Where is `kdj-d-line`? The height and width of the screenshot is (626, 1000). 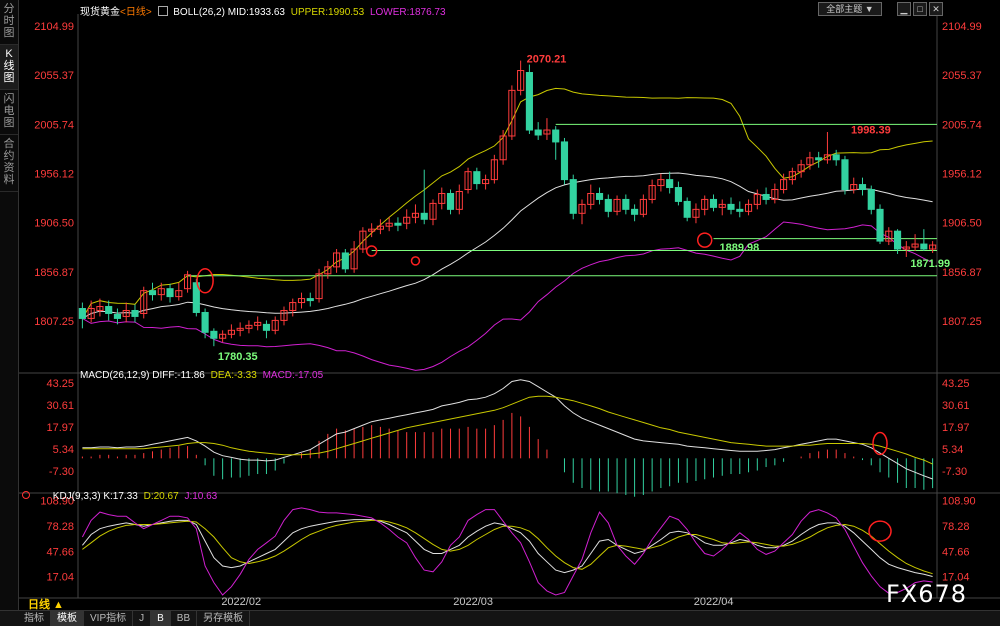
kdj-d-line is located at coordinates (507, 547).